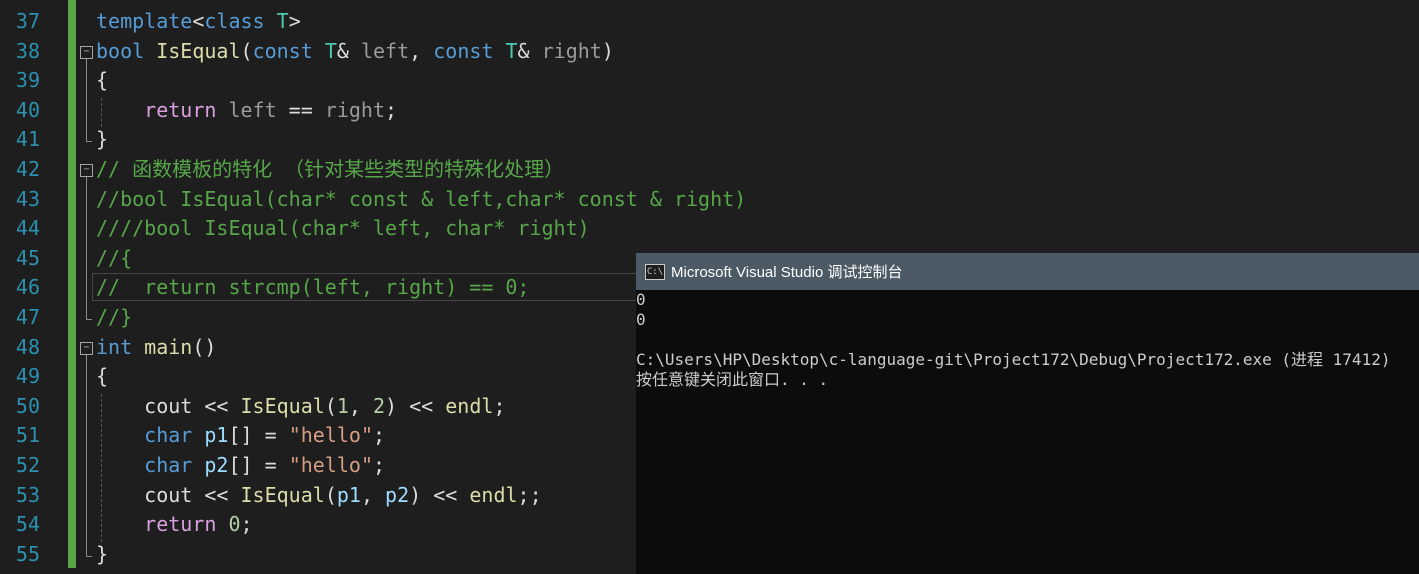 This screenshot has width=1419, height=574. What do you see at coordinates (27, 524) in the screenshot?
I see `line-number: 54` at bounding box center [27, 524].